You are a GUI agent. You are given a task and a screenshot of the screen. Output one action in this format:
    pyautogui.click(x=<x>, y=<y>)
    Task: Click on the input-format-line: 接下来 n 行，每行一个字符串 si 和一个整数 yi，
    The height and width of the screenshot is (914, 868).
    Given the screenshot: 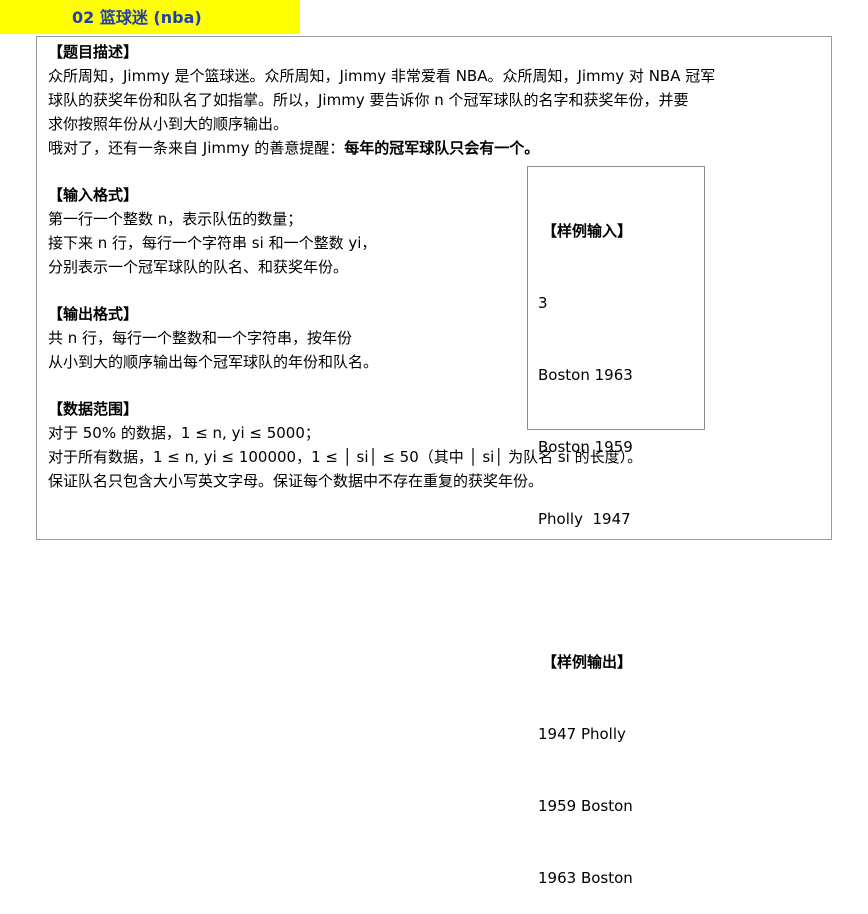 What is the action you would take?
    pyautogui.click(x=212, y=243)
    